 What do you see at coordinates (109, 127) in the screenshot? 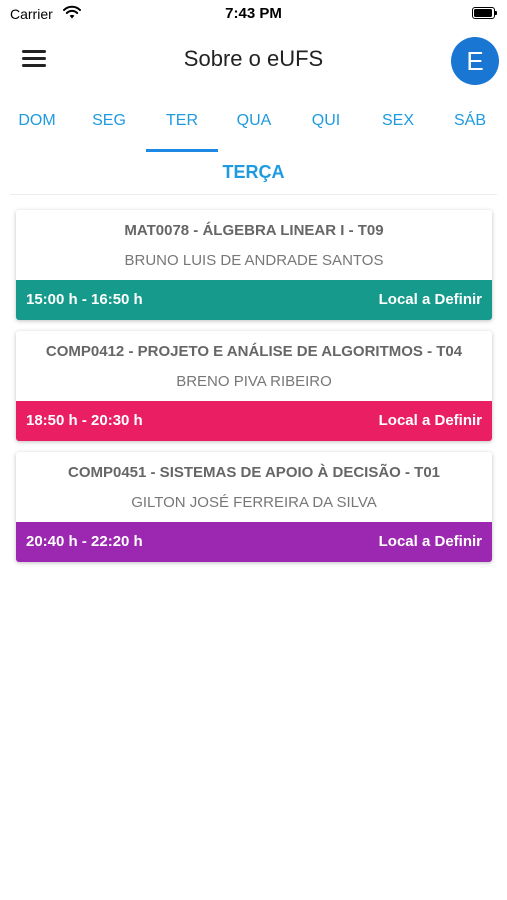
I see `tab-seg: SEG` at bounding box center [109, 127].